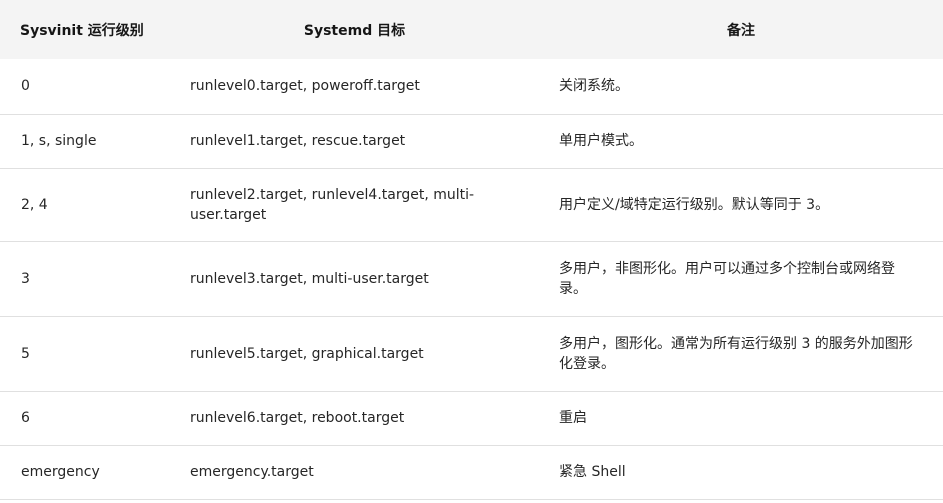 The height and width of the screenshot is (503, 943). Describe the element at coordinates (354, 472) in the screenshot. I see `cell-target: emergency.target` at that location.